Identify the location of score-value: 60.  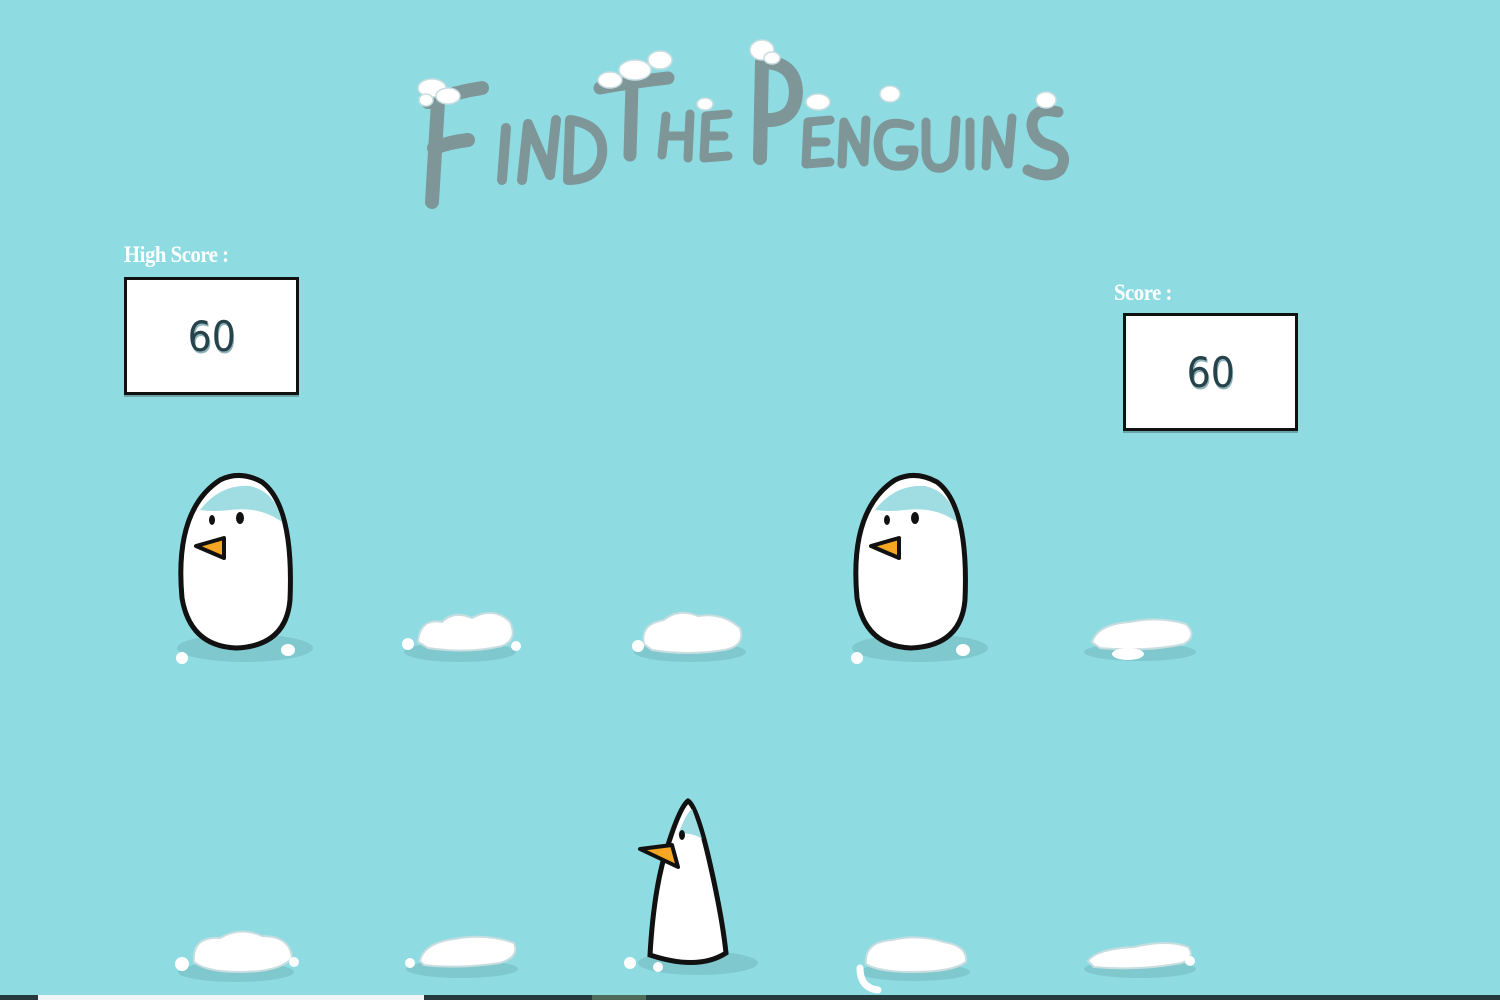
(1210, 372).